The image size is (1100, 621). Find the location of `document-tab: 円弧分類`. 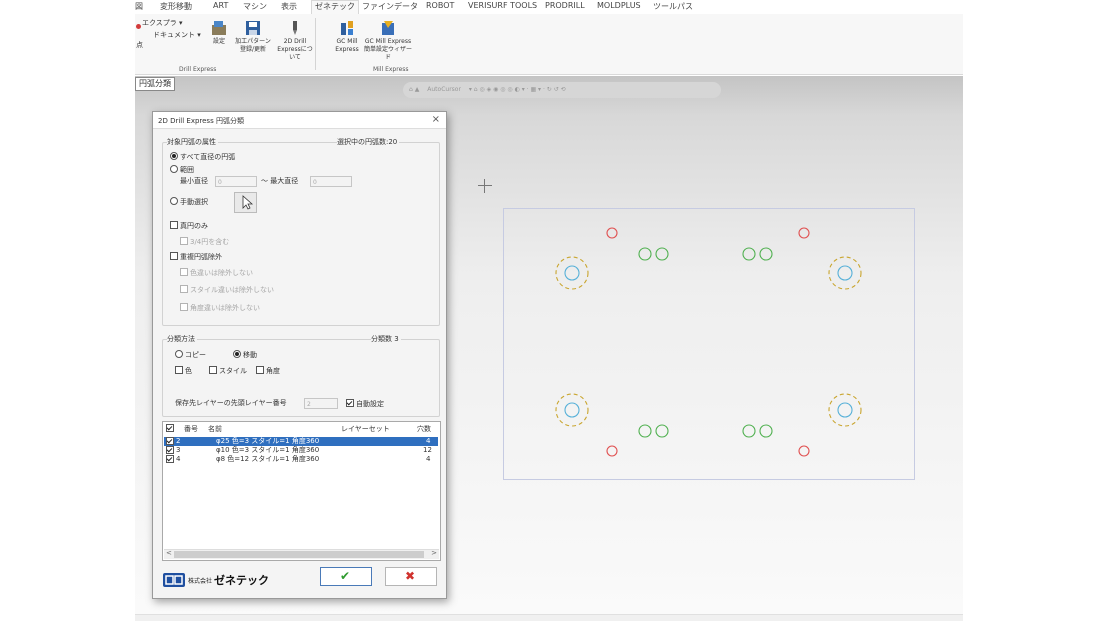

document-tab: 円弧分類 is located at coordinates (155, 84).